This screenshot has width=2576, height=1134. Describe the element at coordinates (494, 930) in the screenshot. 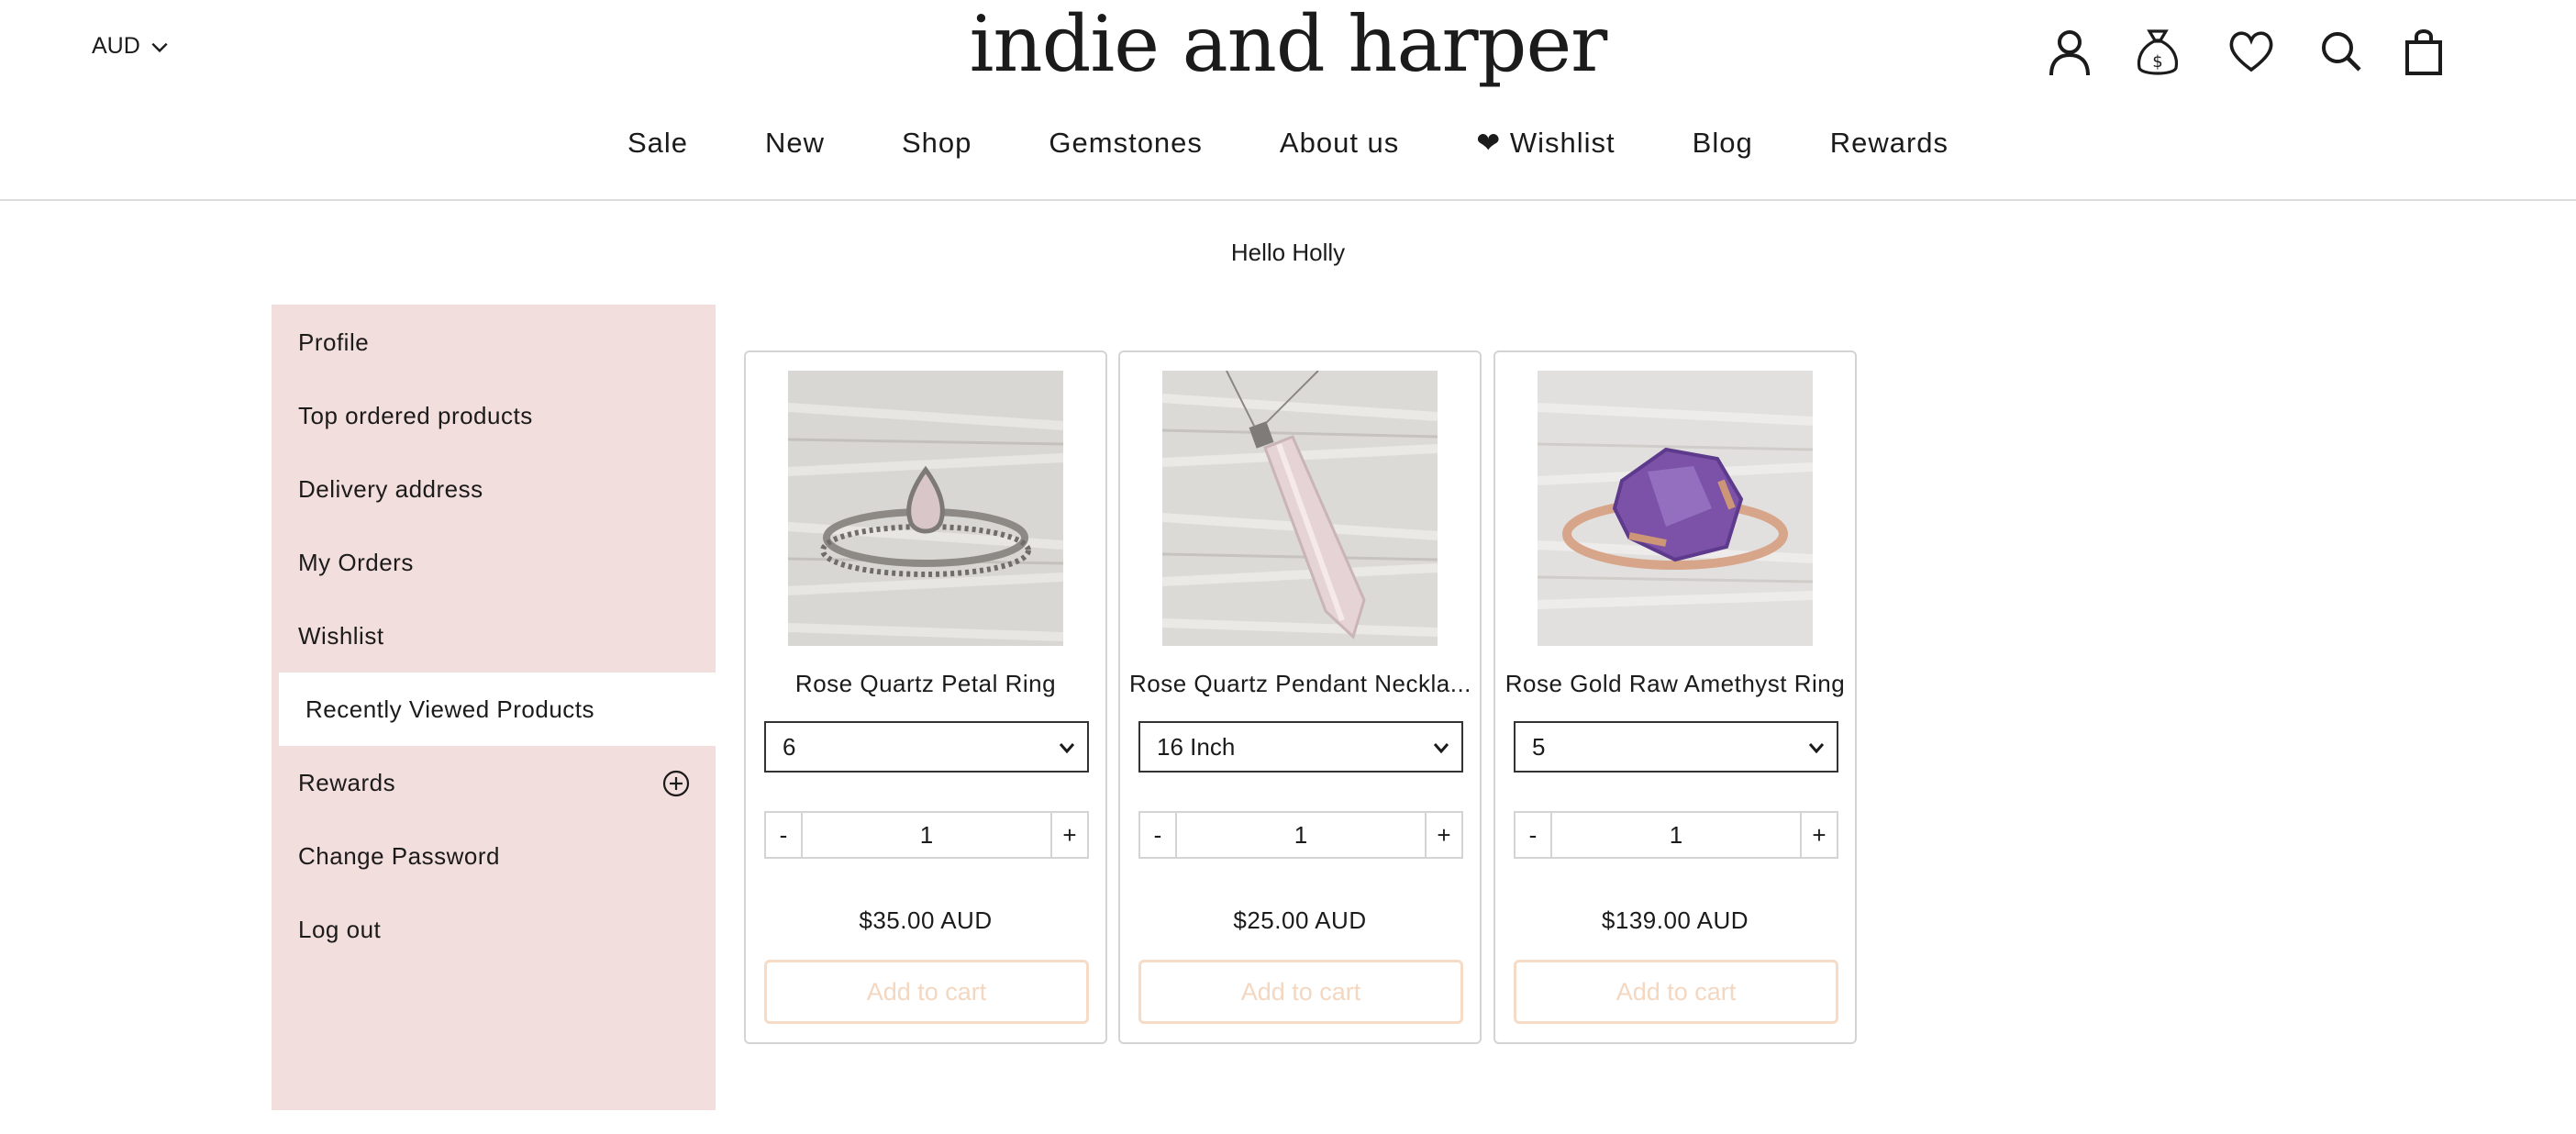

I see `sidebar-item-log-out: Log out` at that location.